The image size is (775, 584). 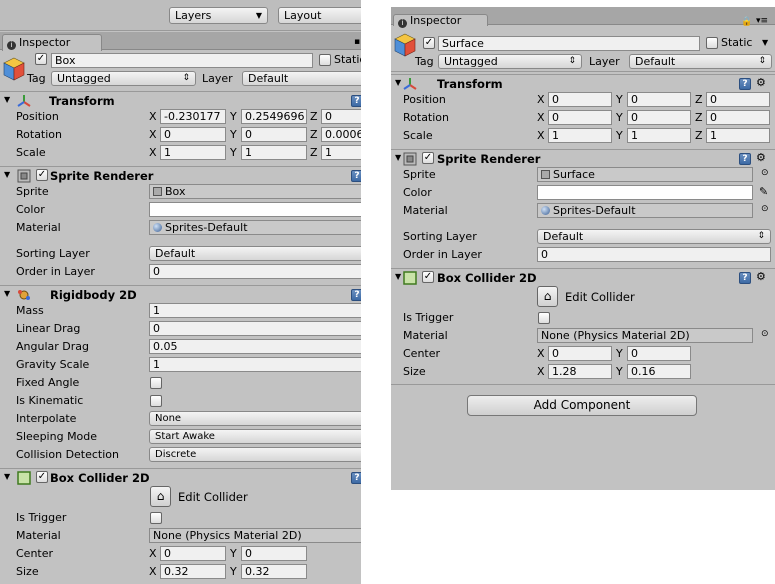 I want to click on static-dropdown-arrow-icon: ▼, so click(x=765, y=43).